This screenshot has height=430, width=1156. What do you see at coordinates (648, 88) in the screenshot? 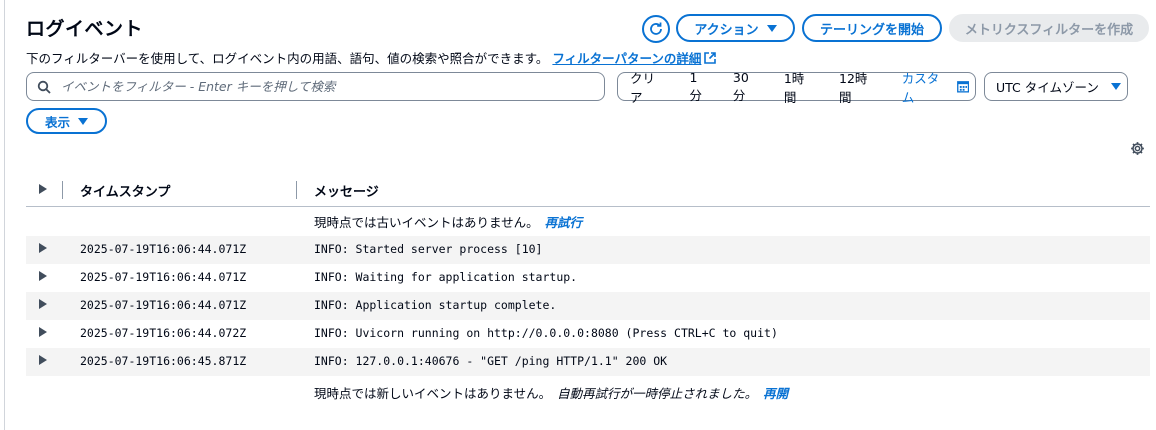
I see `range-clear: クリア` at bounding box center [648, 88].